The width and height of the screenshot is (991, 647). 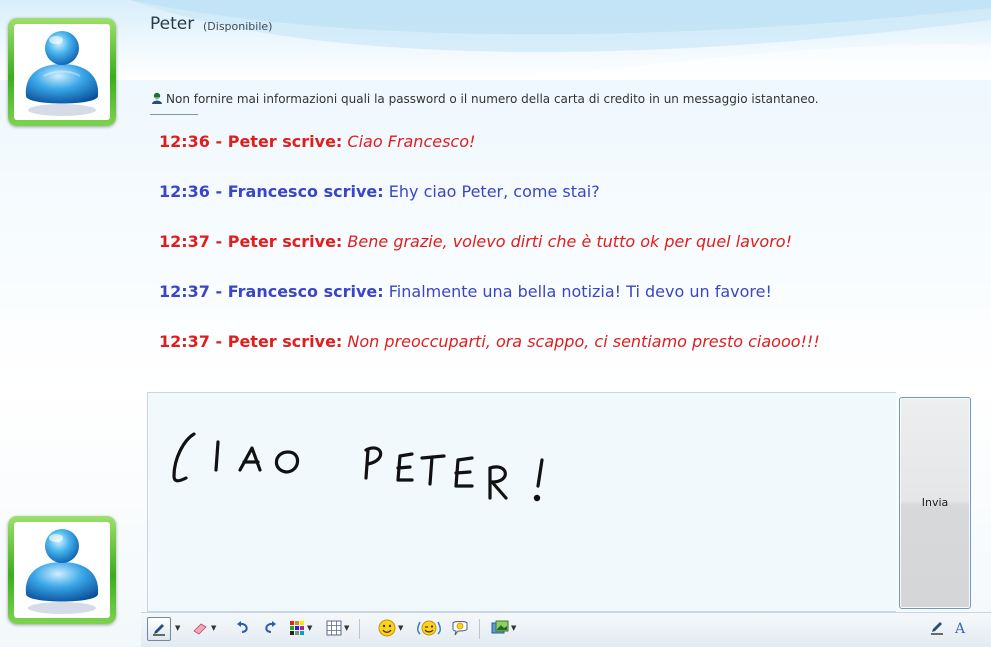 What do you see at coordinates (411, 141) in the screenshot?
I see `message-text: Ciao Francesco!` at bounding box center [411, 141].